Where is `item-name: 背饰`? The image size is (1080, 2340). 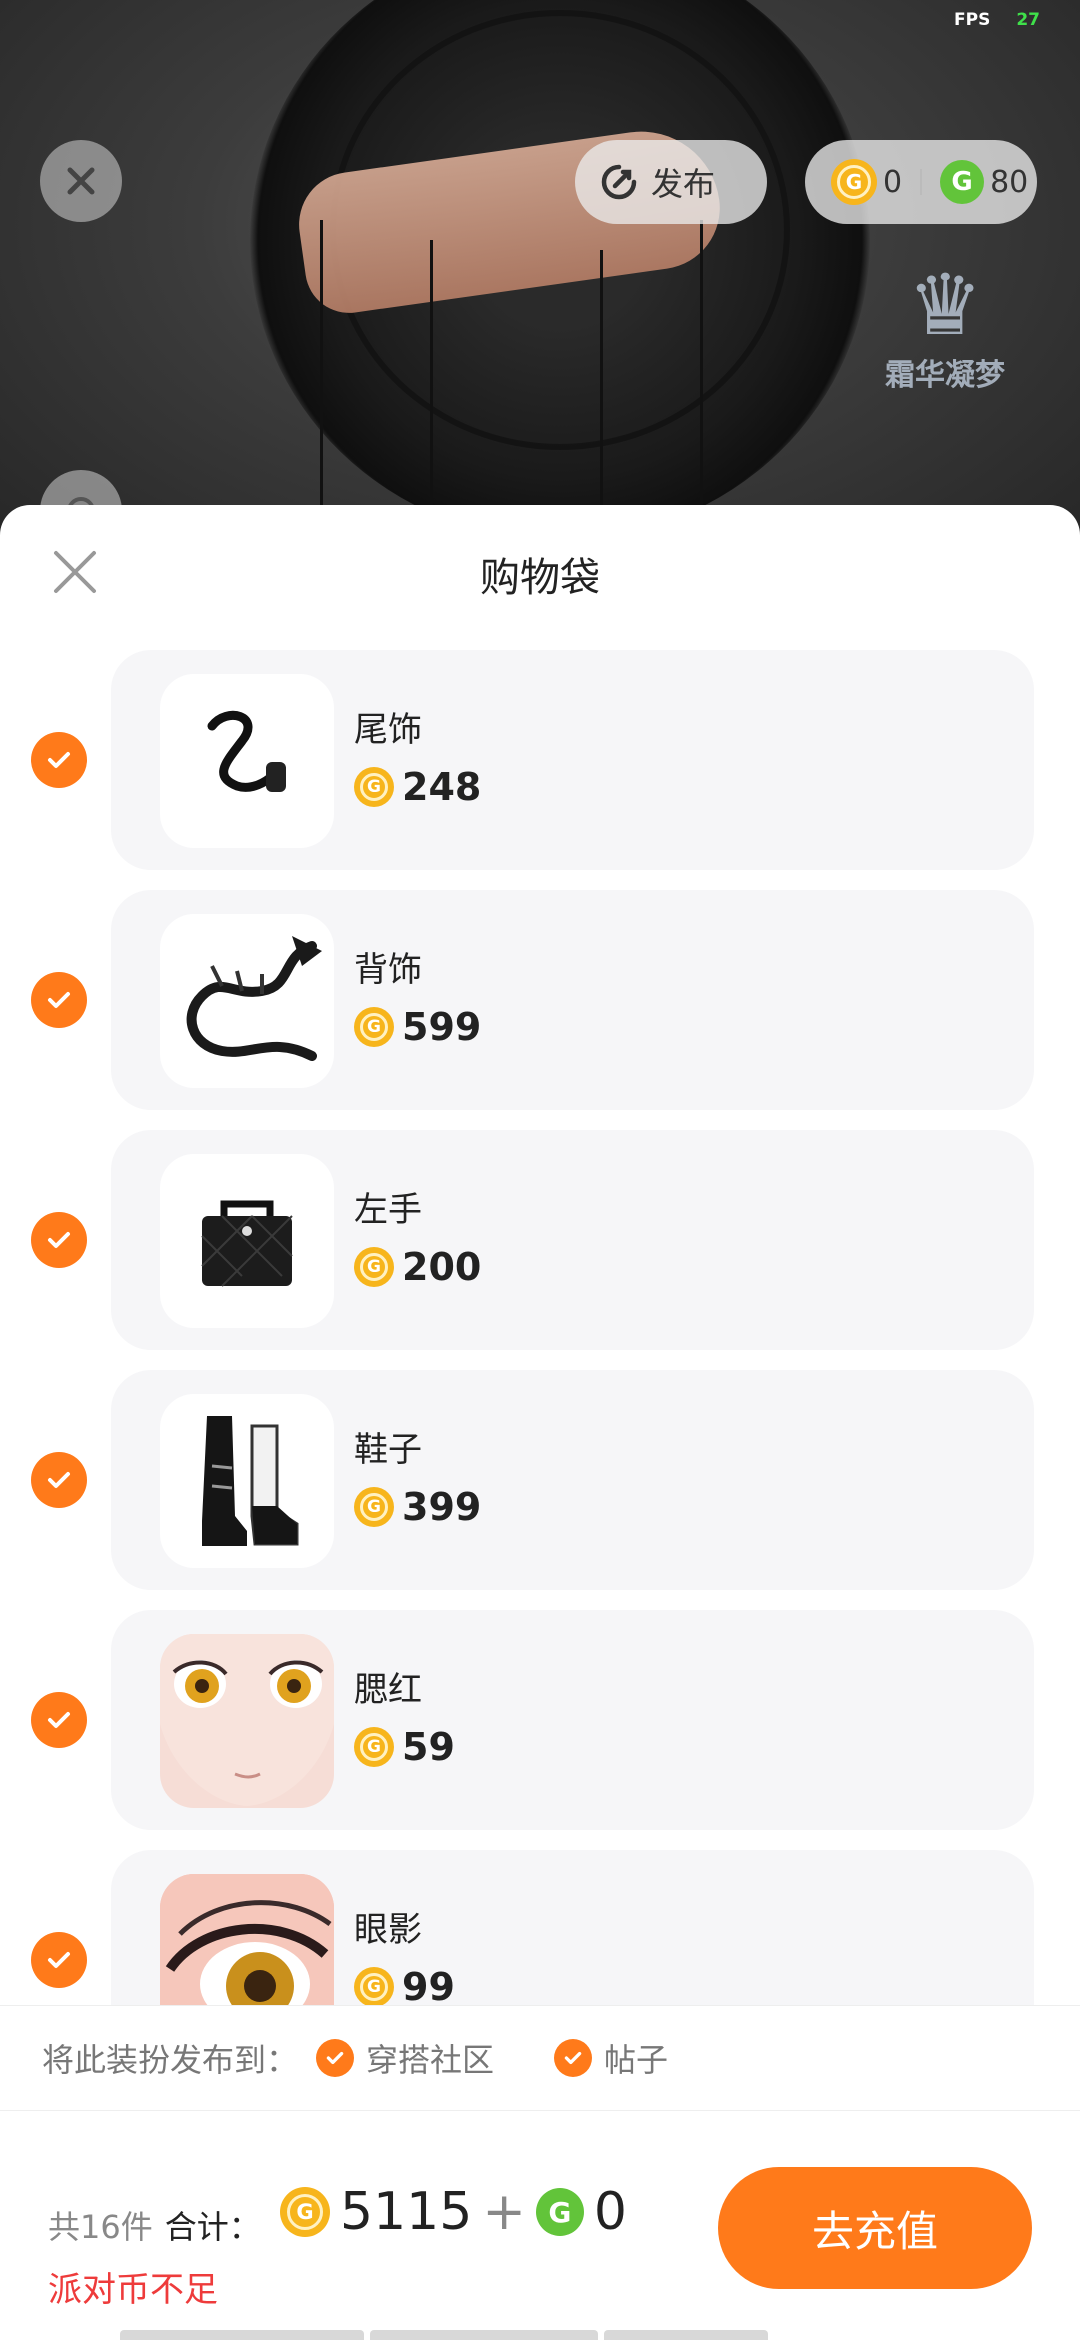
item-name: 背饰 is located at coordinates (388, 970).